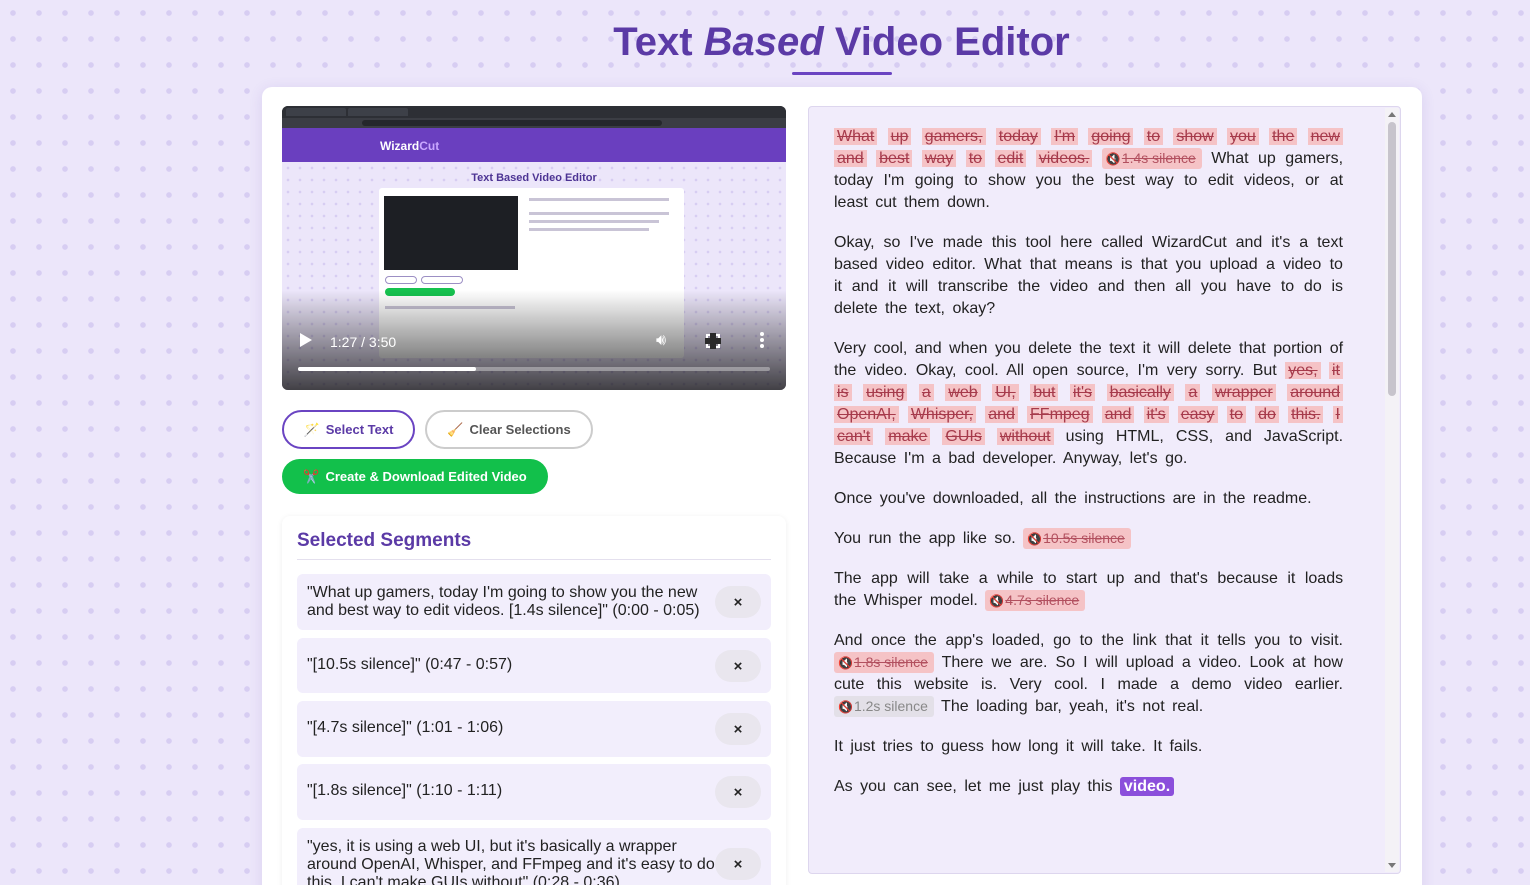  Describe the element at coordinates (1006, 180) in the screenshot. I see `transcript-word: show` at that location.